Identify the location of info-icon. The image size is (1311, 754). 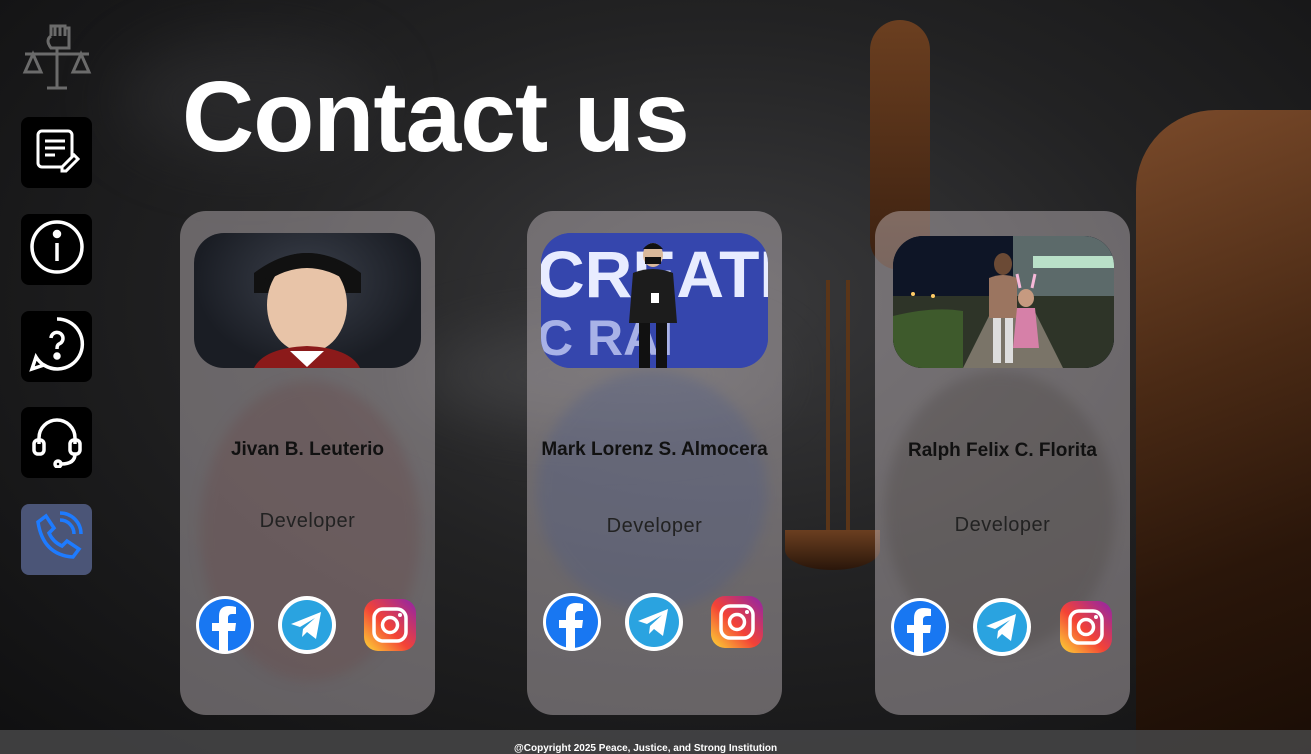
(57, 249).